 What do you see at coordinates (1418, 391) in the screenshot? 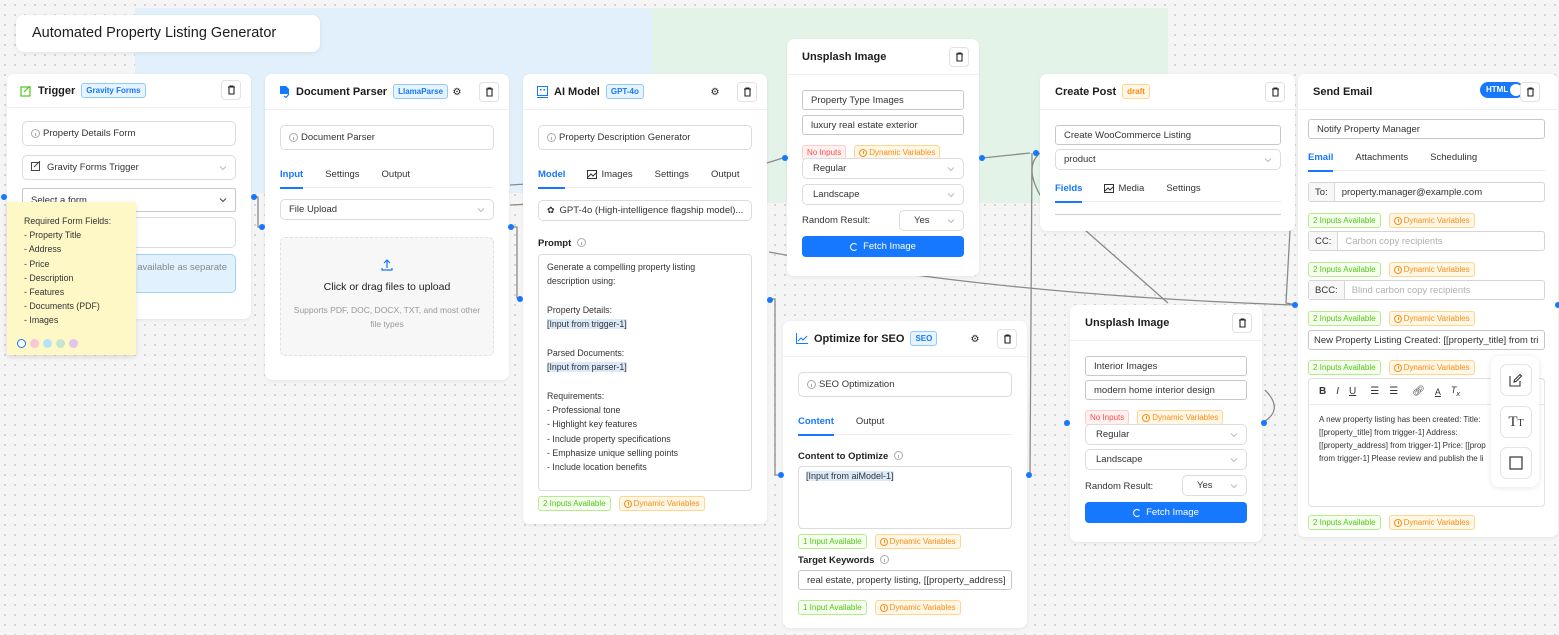
I see `link-button: 🔗︎` at bounding box center [1418, 391].